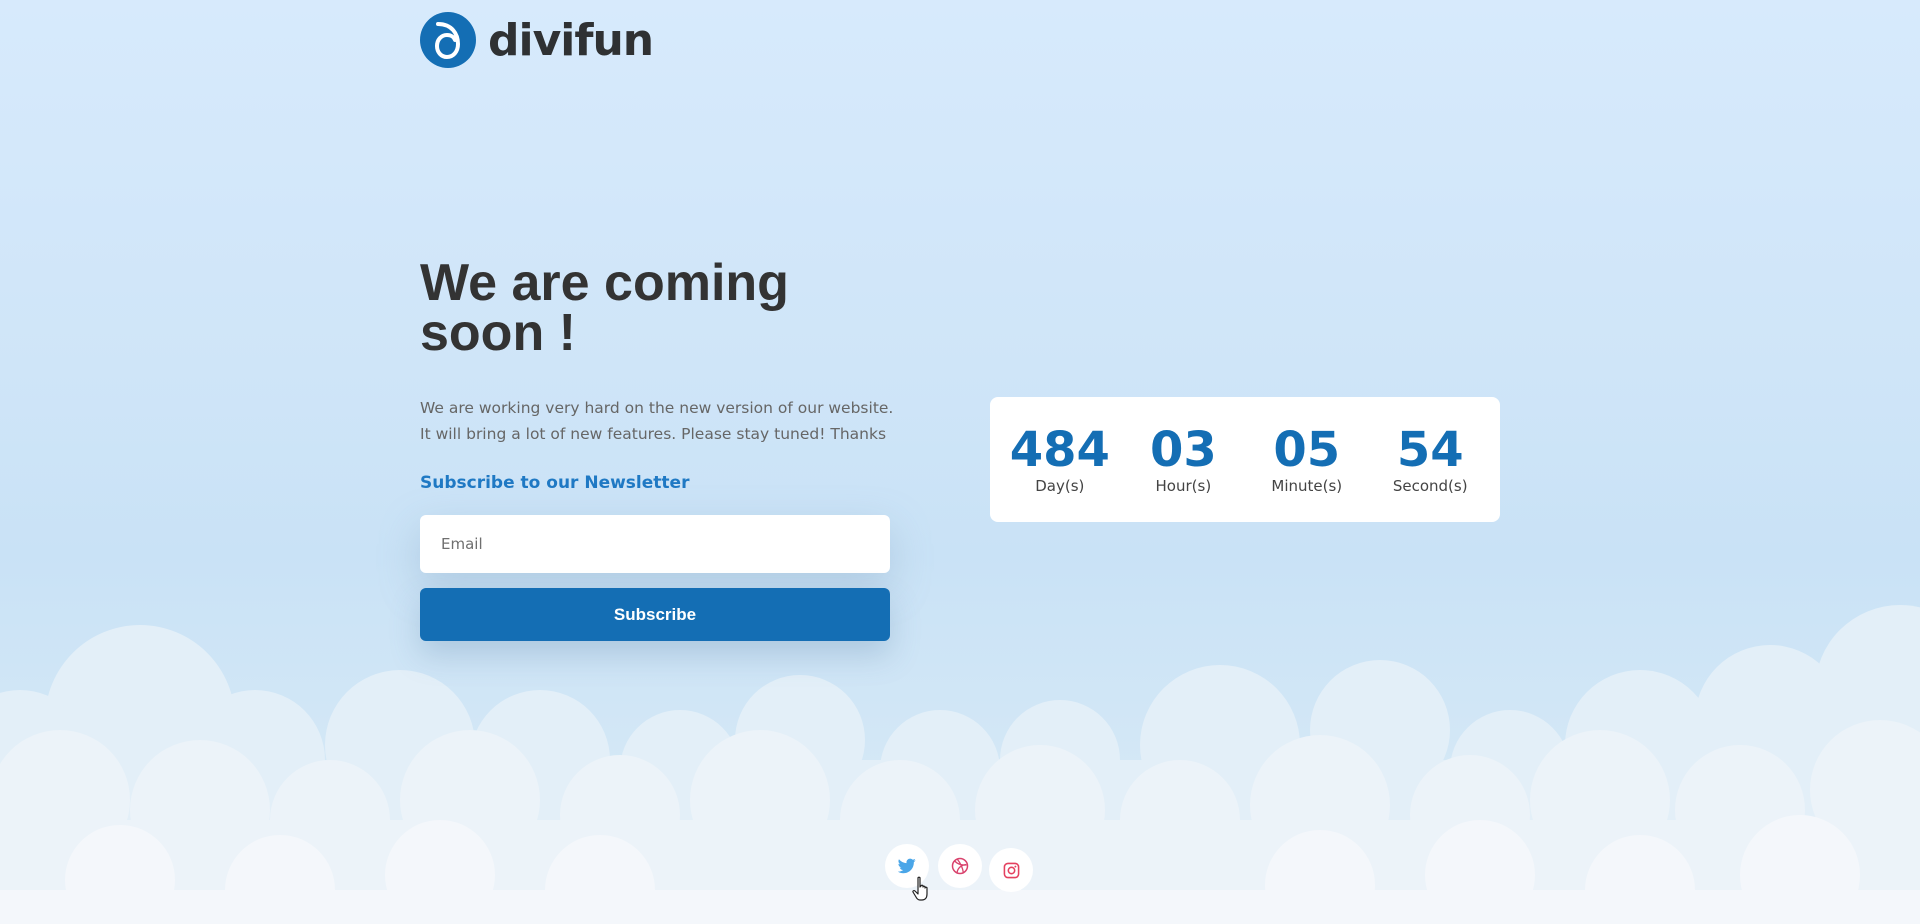  I want to click on countdown-seconds: 54 Second(s), so click(1430, 460).